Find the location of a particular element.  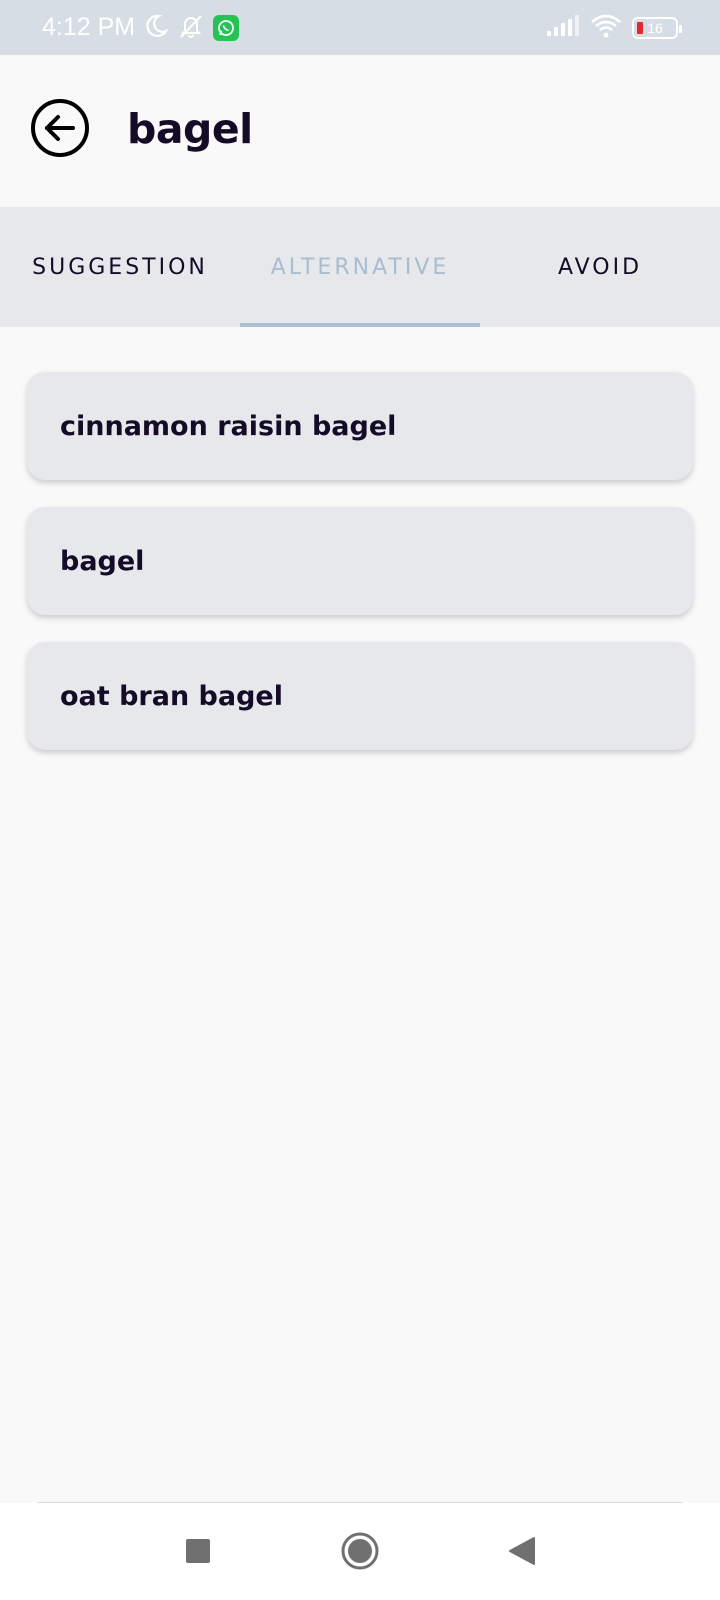

status-left: 4:12 PM is located at coordinates (141, 28).